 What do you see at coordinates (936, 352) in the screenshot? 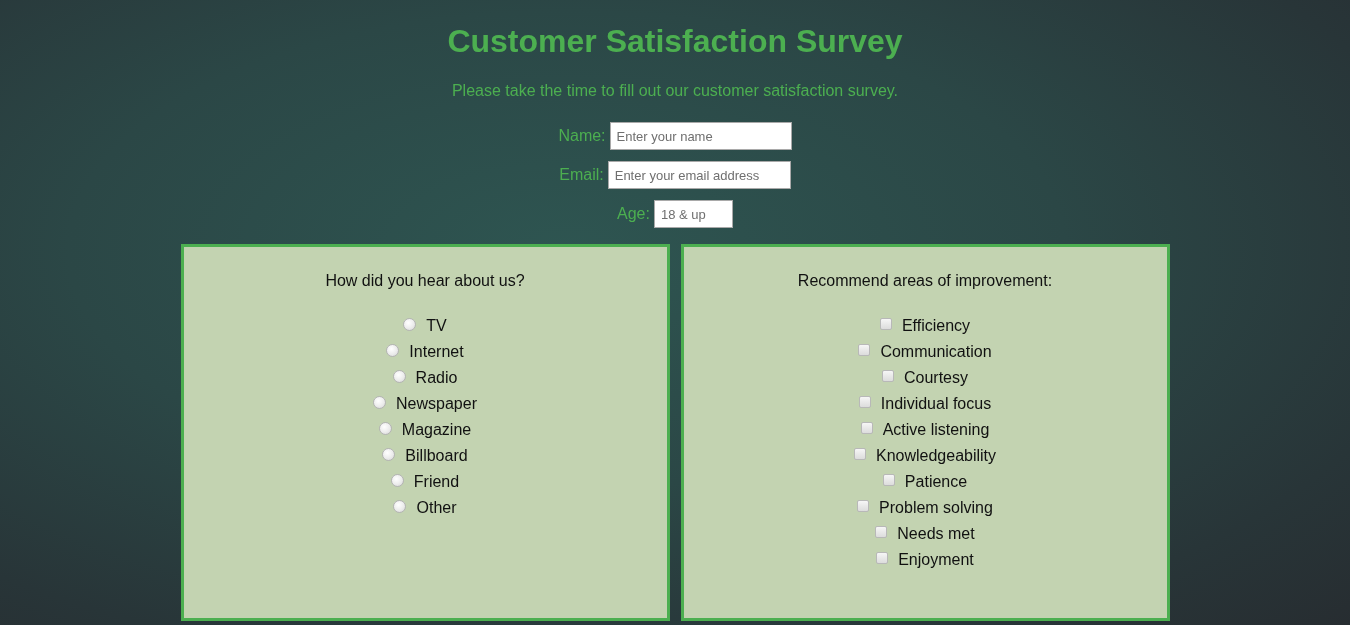
I see `option-label: Communication` at bounding box center [936, 352].